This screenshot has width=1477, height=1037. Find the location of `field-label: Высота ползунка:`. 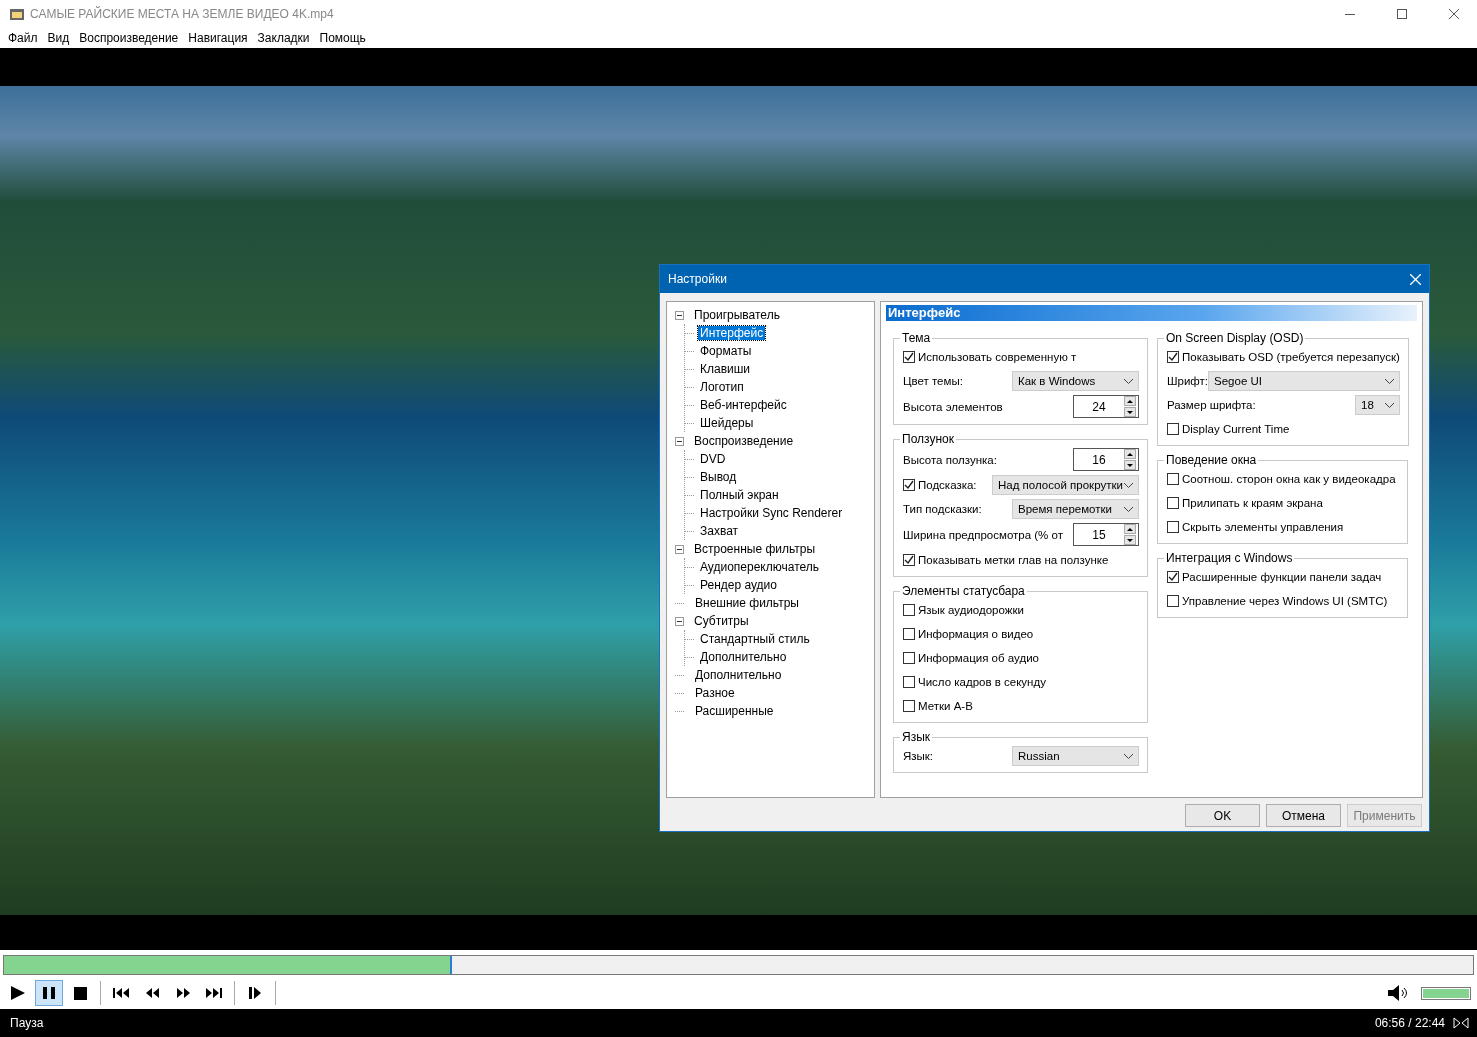

field-label: Высота ползунка: is located at coordinates (950, 459).